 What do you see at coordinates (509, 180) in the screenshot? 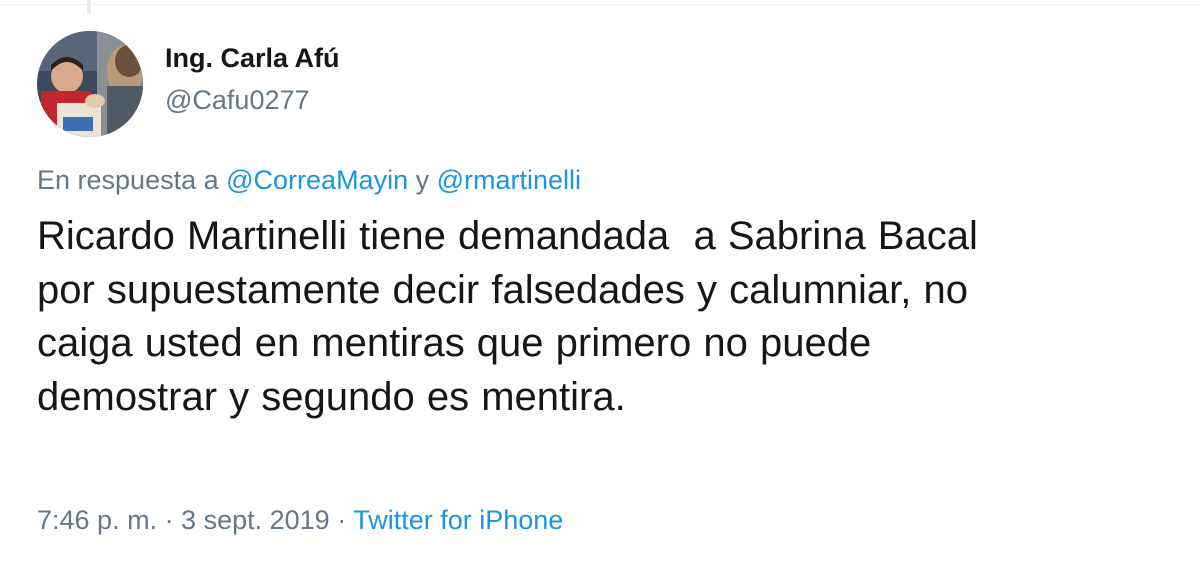
I see `mention-link-rmartinelli: @rmartinelli` at bounding box center [509, 180].